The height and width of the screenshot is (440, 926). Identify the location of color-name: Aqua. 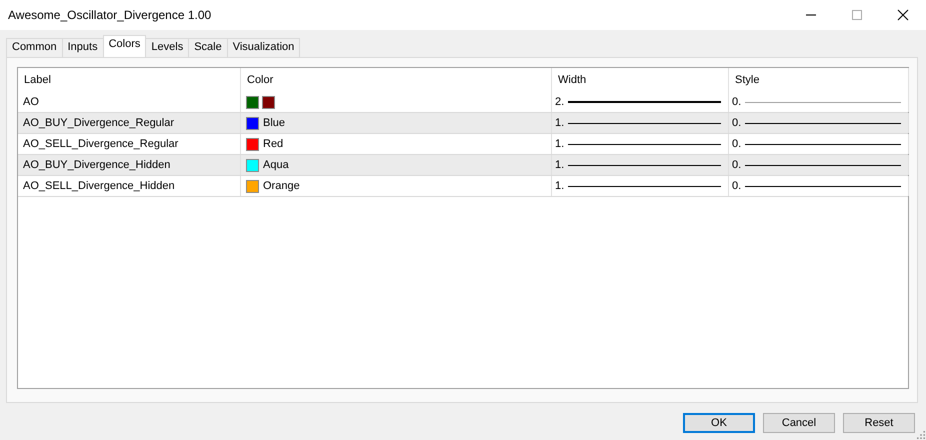
(276, 165).